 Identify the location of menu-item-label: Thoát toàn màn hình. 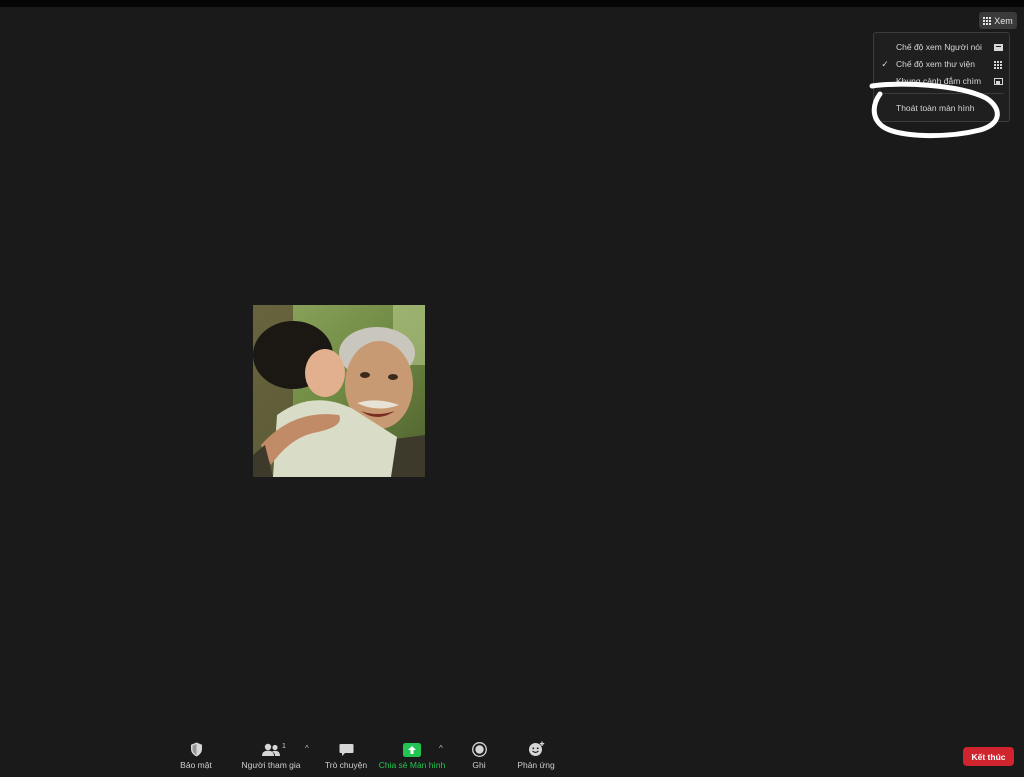
(935, 108).